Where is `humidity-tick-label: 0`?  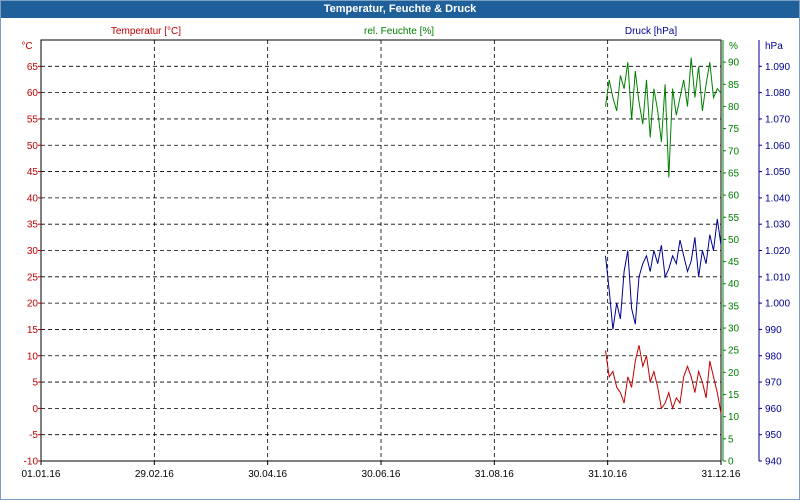 humidity-tick-label: 0 is located at coordinates (731, 462).